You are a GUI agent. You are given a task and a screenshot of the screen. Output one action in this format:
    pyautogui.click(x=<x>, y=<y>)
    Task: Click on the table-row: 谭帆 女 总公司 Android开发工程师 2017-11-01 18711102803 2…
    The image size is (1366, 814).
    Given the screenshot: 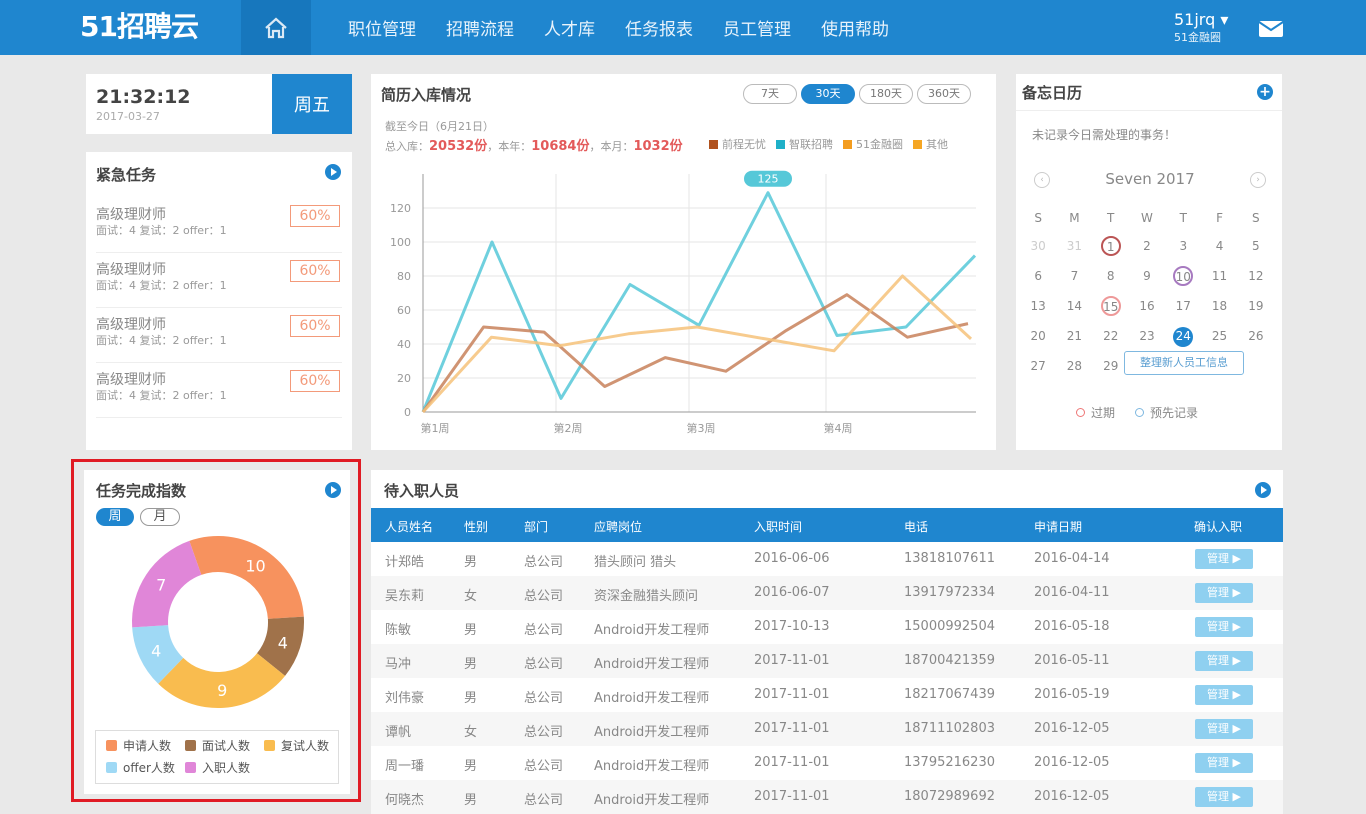 What is the action you would take?
    pyautogui.click(x=827, y=729)
    